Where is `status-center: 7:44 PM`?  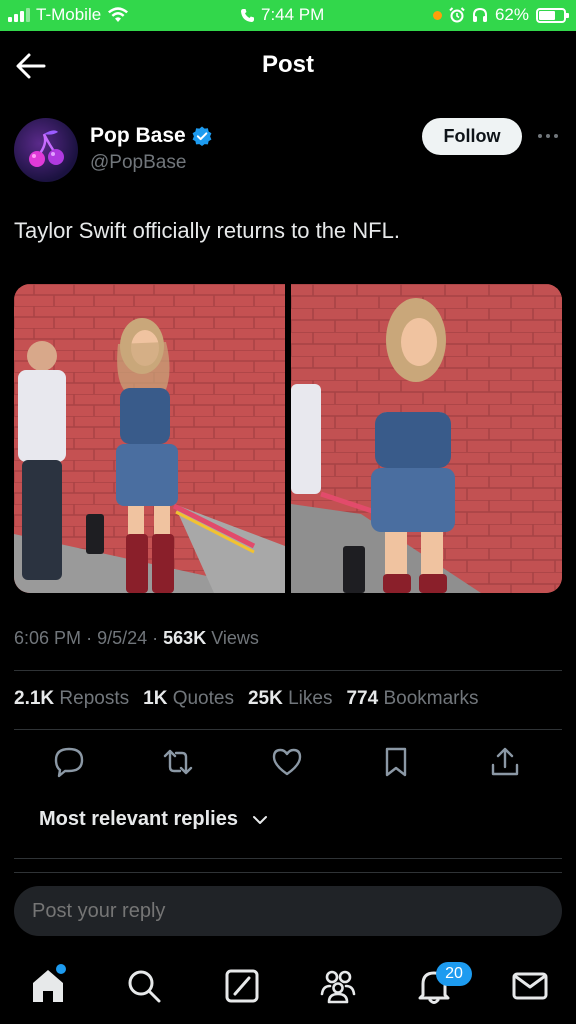 status-center: 7:44 PM is located at coordinates (282, 15).